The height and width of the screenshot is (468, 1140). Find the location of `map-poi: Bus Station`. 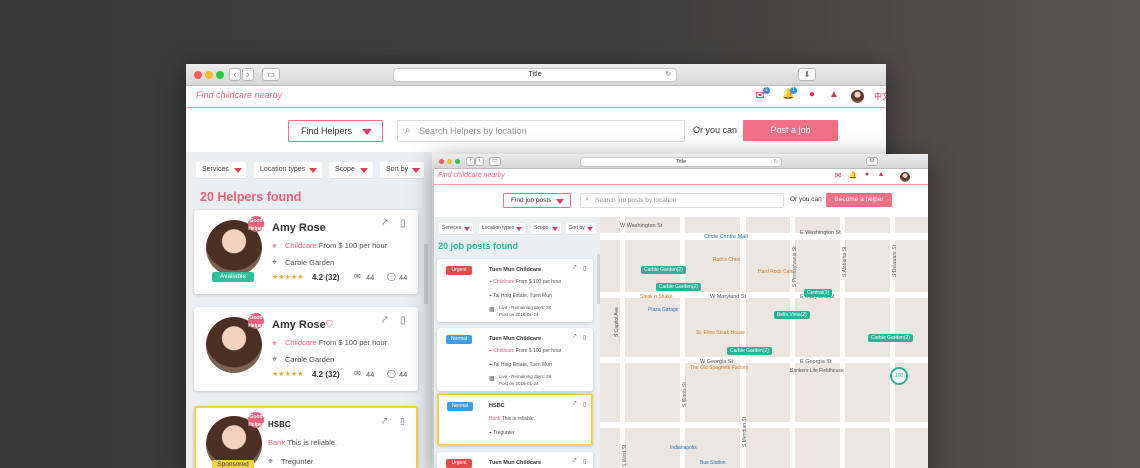

map-poi: Bus Station is located at coordinates (713, 463).